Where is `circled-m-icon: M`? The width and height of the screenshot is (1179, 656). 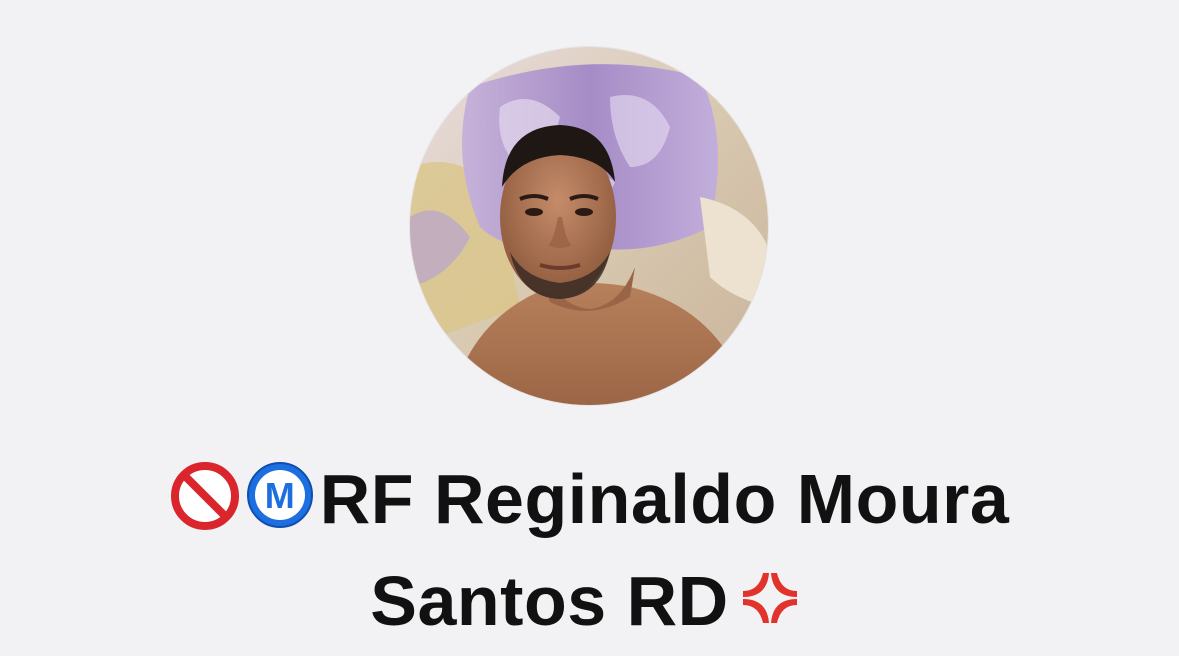 circled-m-icon: M is located at coordinates (280, 506).